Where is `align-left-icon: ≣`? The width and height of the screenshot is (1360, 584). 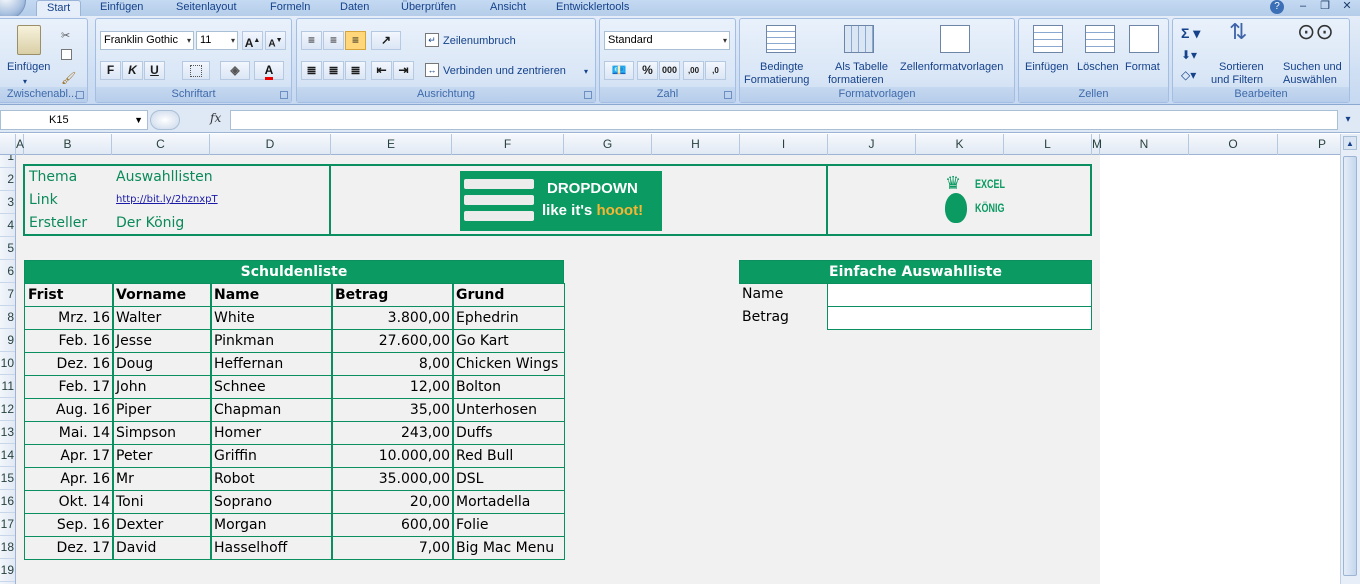 align-left-icon: ≣ is located at coordinates (311, 70).